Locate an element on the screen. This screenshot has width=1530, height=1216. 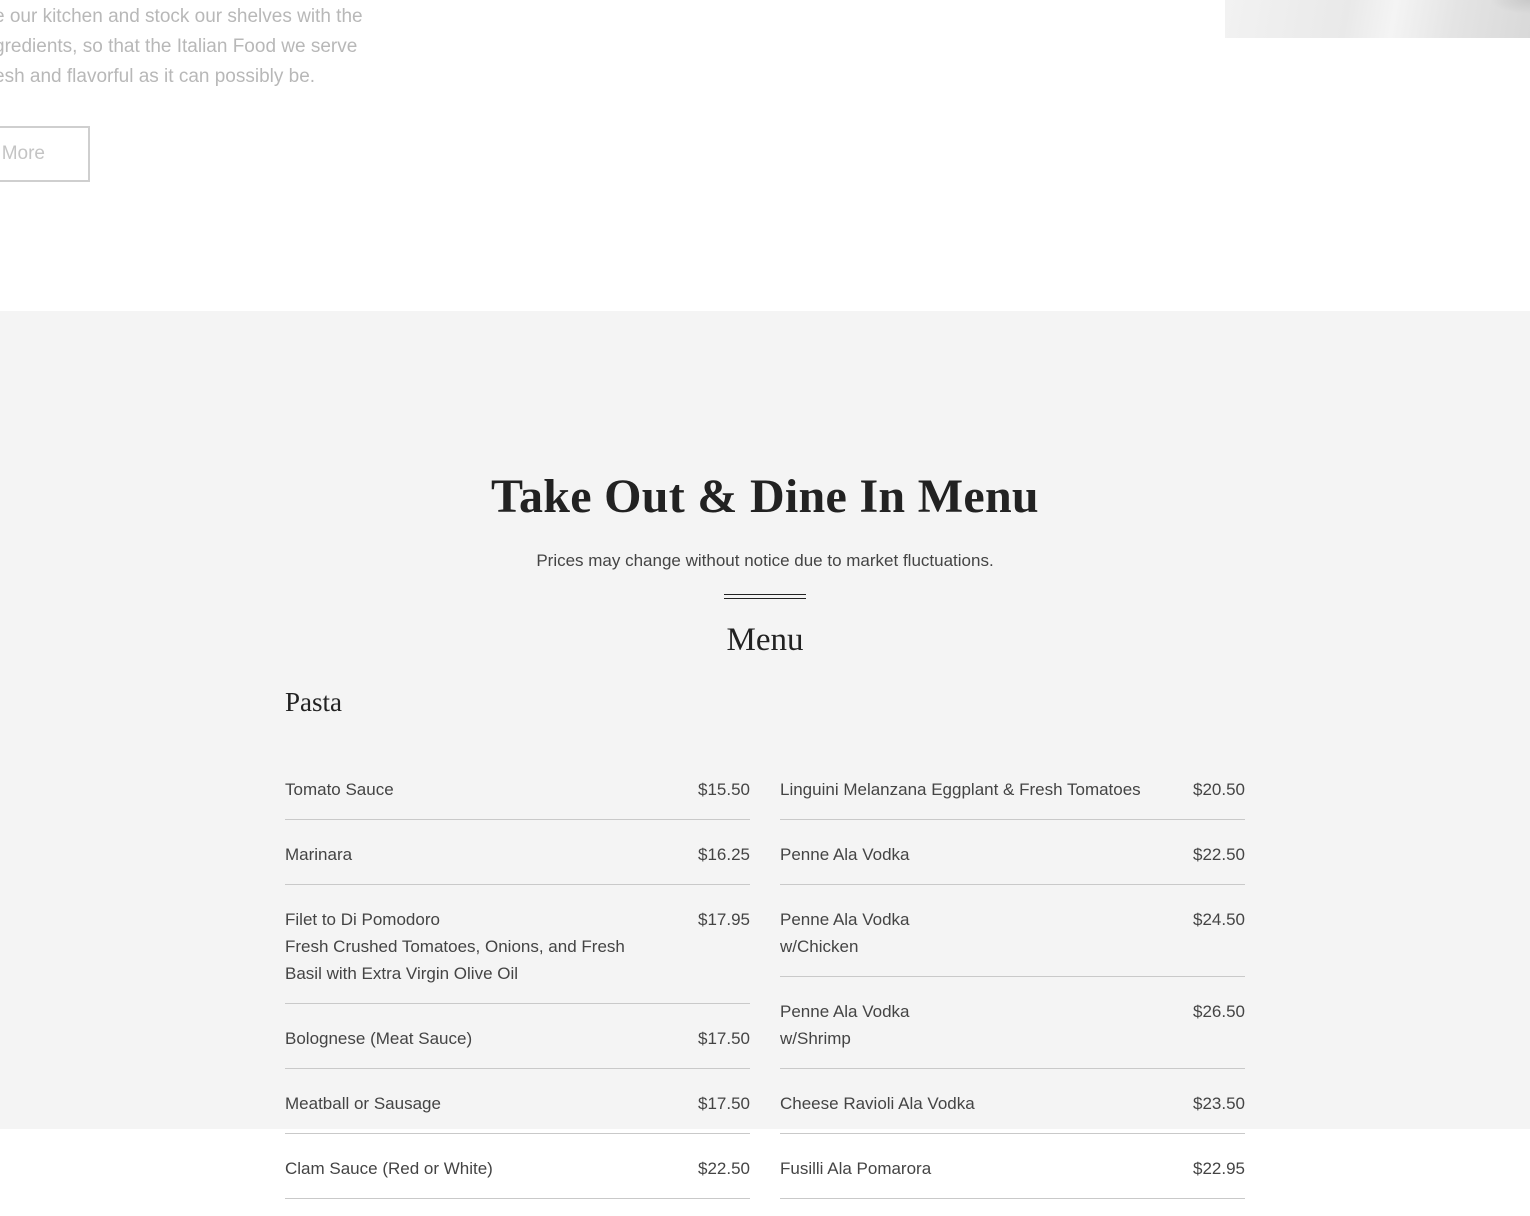
about-image is located at coordinates (1377, 19).